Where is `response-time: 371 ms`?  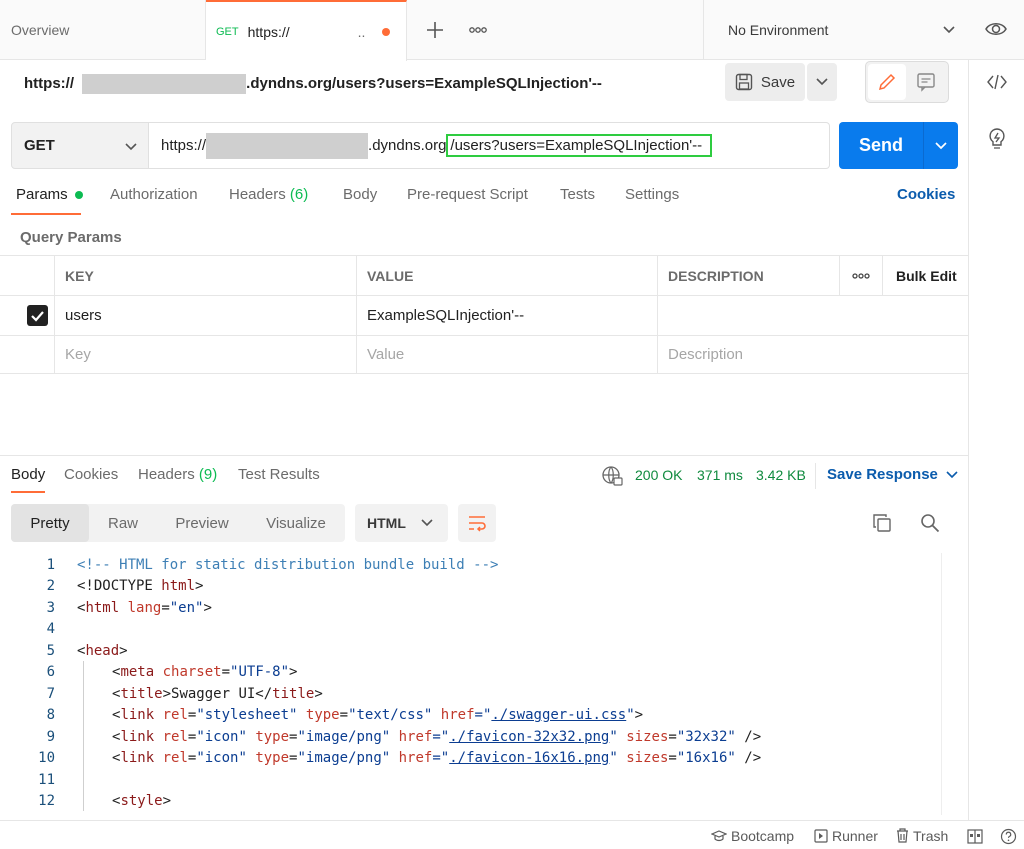
response-time: 371 ms is located at coordinates (720, 475).